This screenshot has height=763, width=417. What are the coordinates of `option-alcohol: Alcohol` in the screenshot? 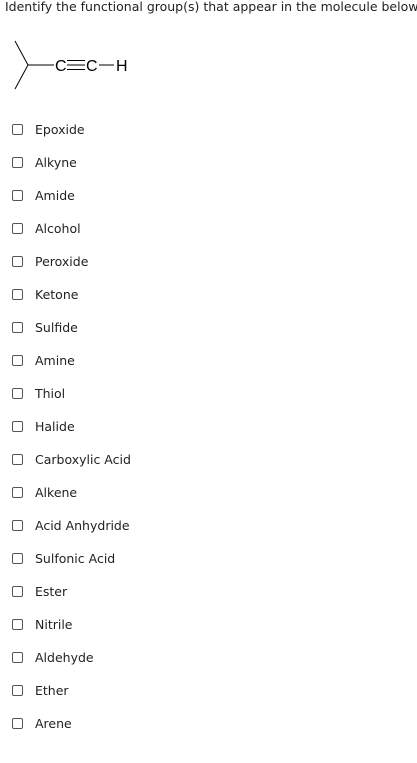 It's located at (46, 228).